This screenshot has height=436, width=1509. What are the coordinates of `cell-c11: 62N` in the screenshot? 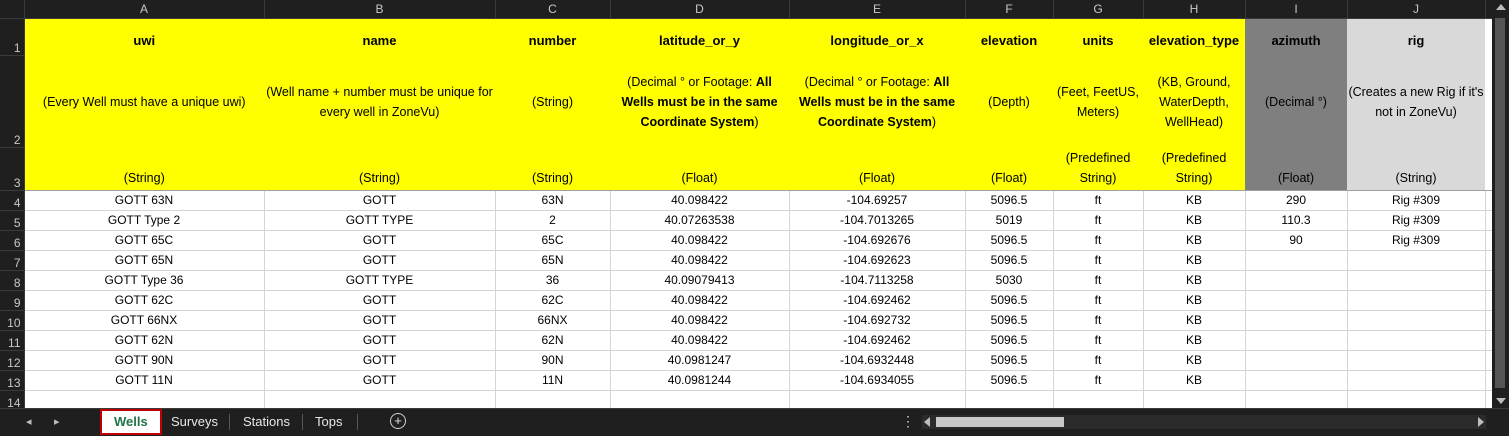 It's located at (553, 340).